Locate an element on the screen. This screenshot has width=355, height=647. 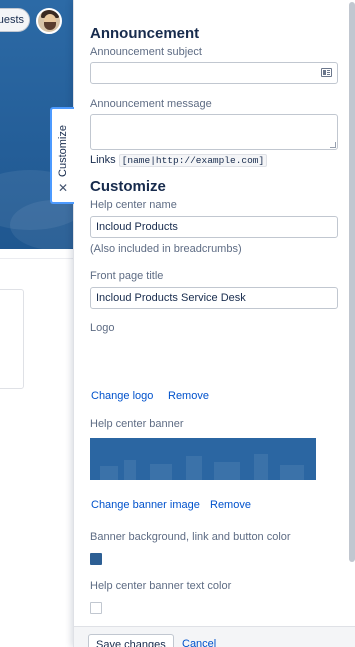
links-syntax: [name|http://example.com] is located at coordinates (193, 160).